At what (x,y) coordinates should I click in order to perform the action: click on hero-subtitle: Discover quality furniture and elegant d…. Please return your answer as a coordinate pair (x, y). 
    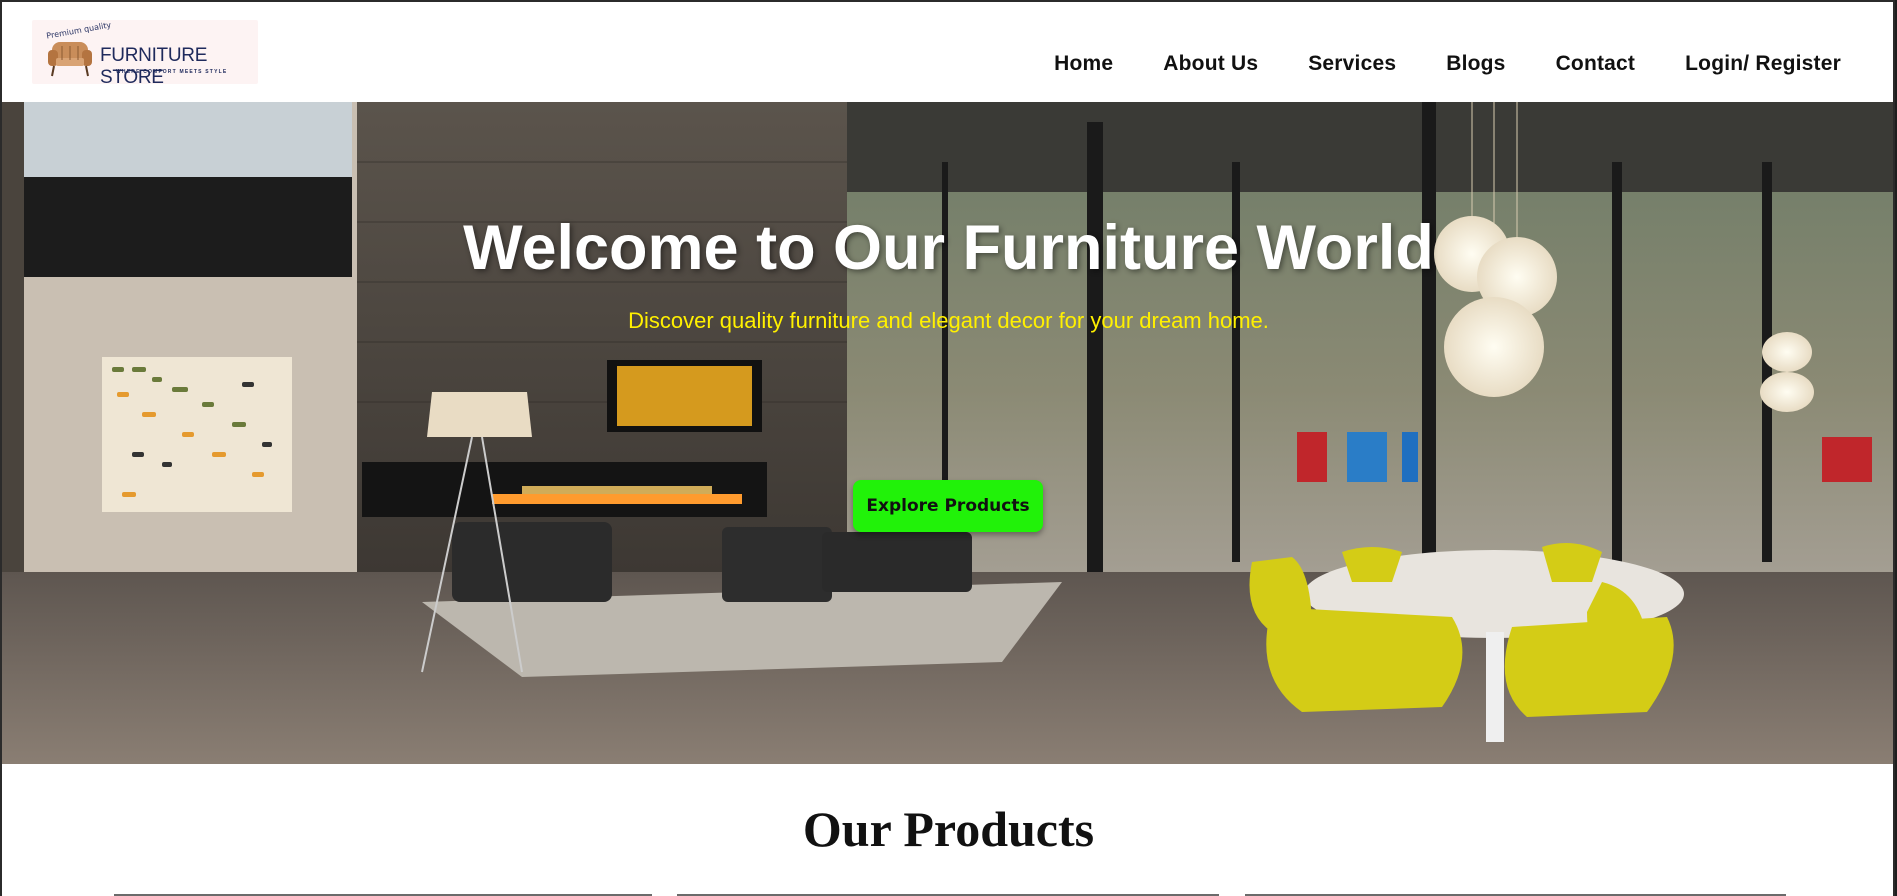
    Looking at the image, I should click on (948, 320).